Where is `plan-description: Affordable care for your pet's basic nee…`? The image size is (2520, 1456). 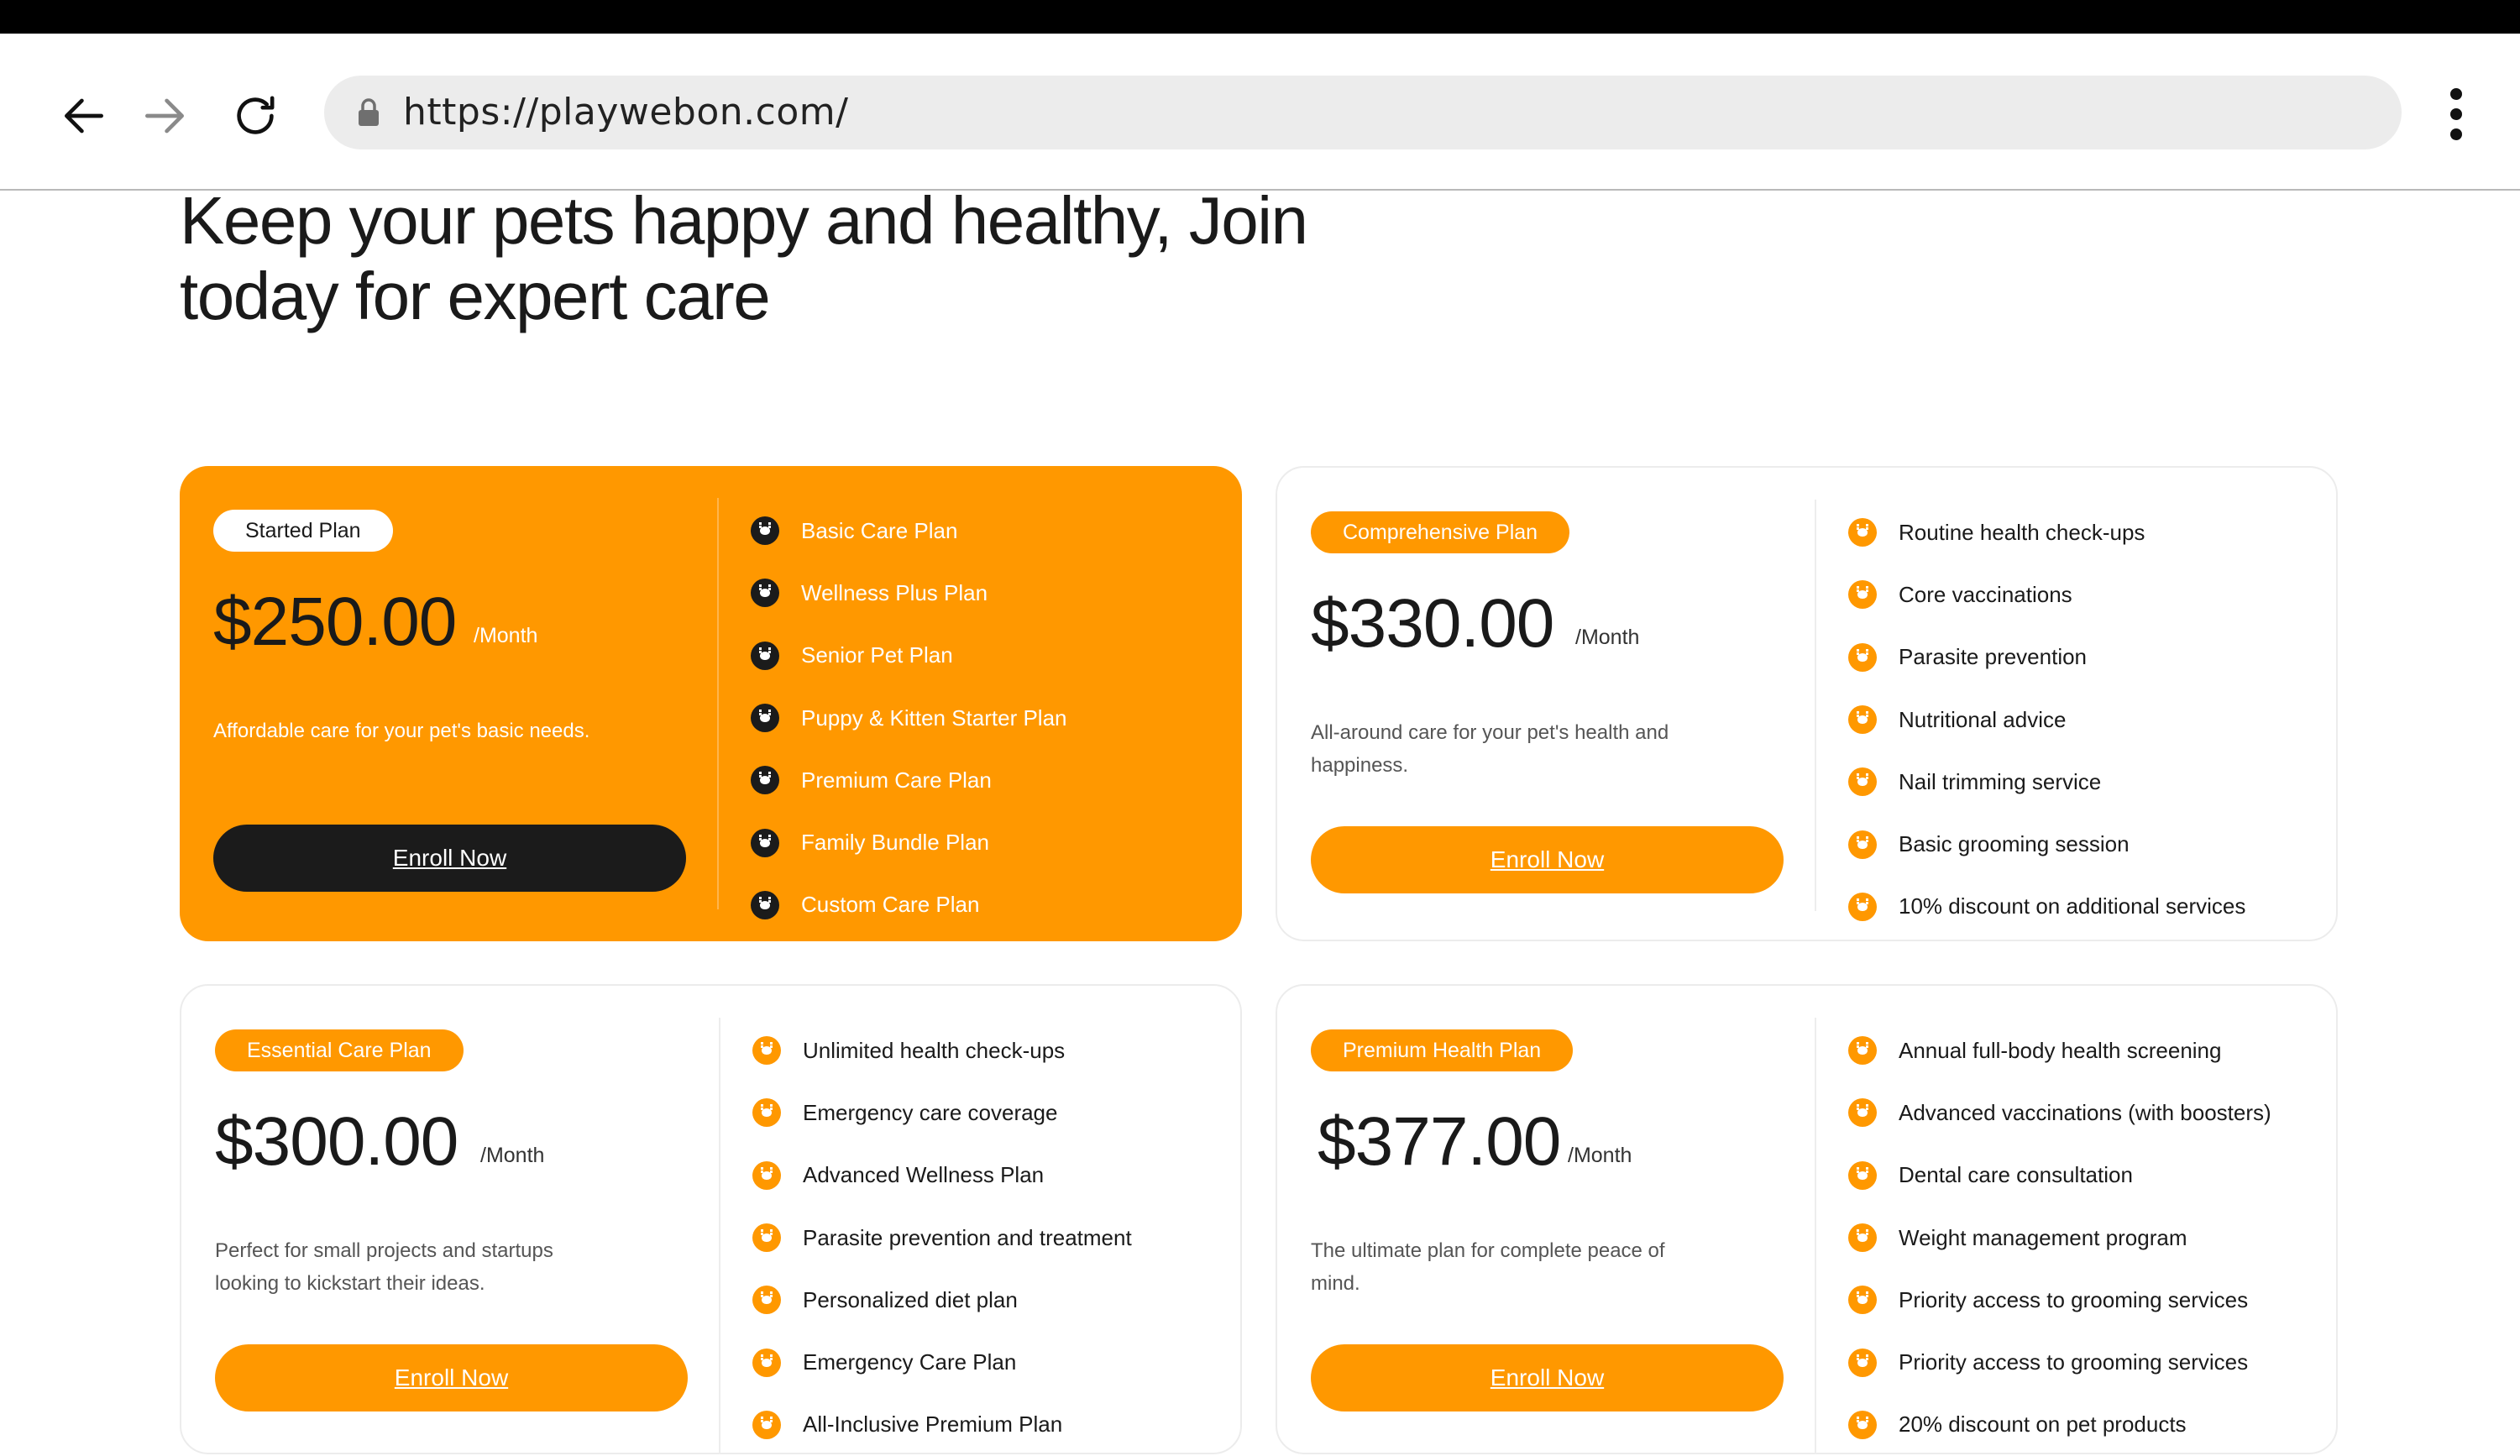 plan-description: Affordable care for your pet's basic nee… is located at coordinates (402, 731).